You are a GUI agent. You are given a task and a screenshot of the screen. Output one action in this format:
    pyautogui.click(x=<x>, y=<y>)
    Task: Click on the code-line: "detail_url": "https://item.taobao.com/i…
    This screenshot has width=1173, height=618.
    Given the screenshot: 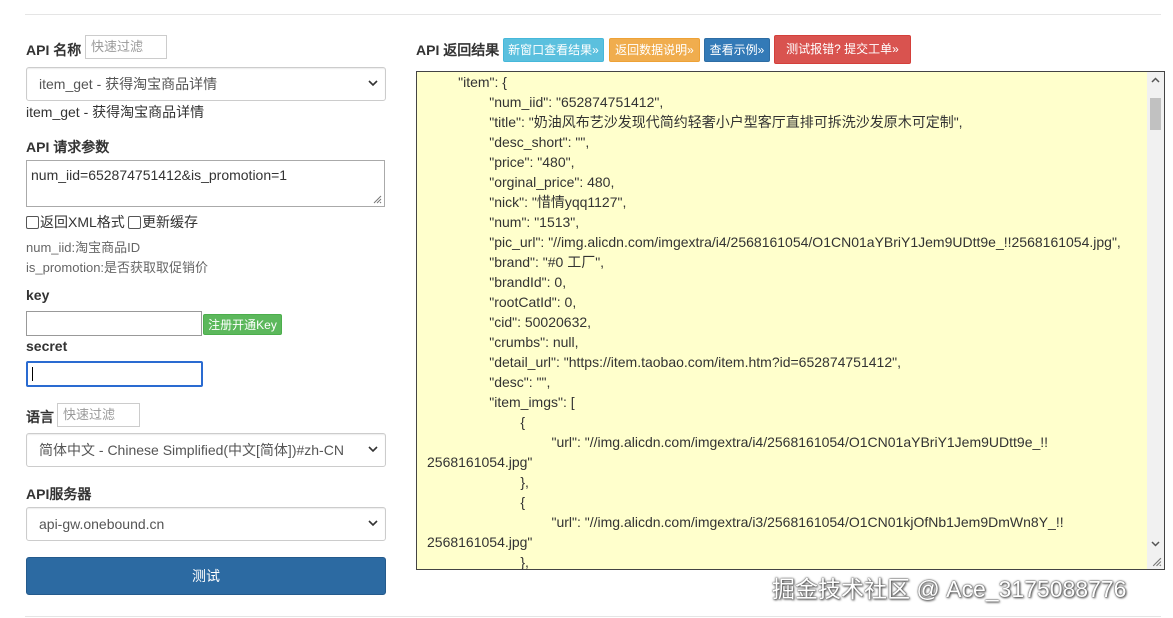 What is the action you would take?
    pyautogui.click(x=664, y=362)
    